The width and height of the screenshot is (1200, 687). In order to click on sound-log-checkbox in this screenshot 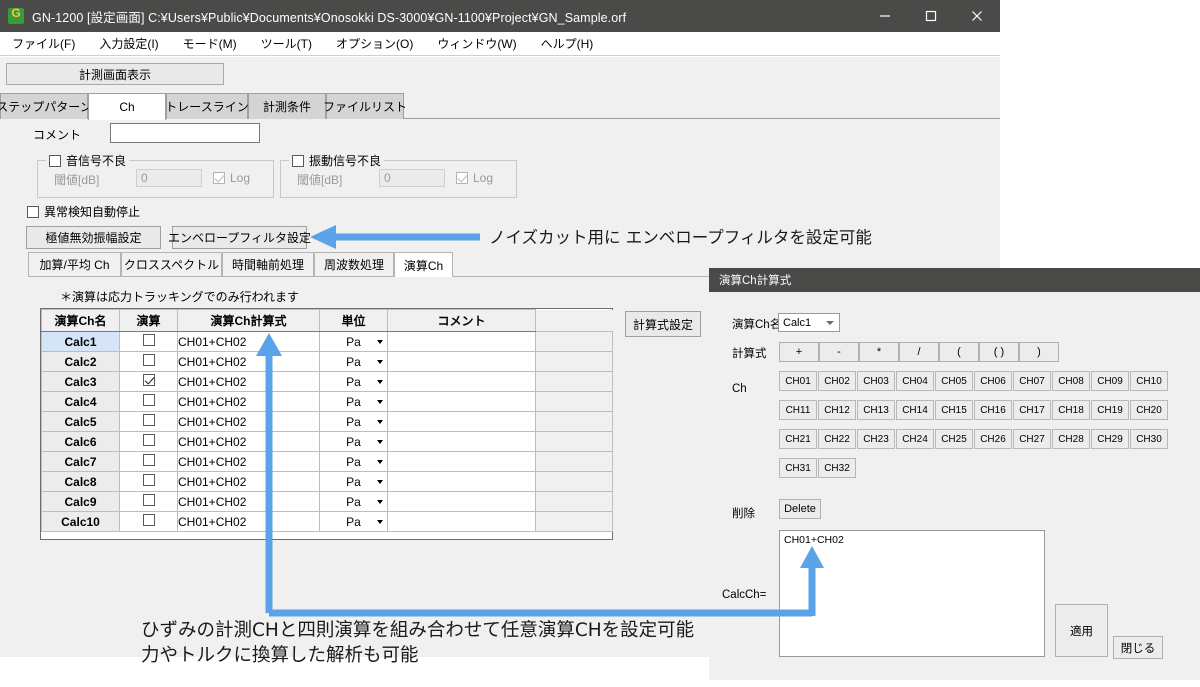, I will do `click(219, 178)`.